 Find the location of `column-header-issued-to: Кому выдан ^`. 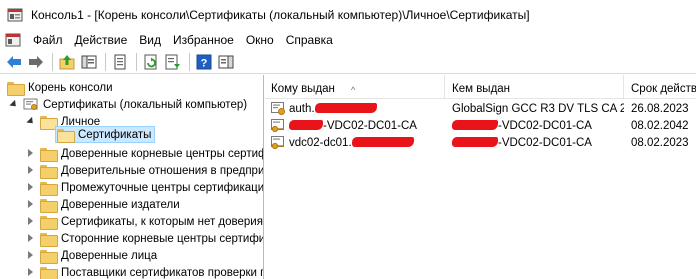

column-header-issued-to: Кому выдан ^ is located at coordinates (355, 87).